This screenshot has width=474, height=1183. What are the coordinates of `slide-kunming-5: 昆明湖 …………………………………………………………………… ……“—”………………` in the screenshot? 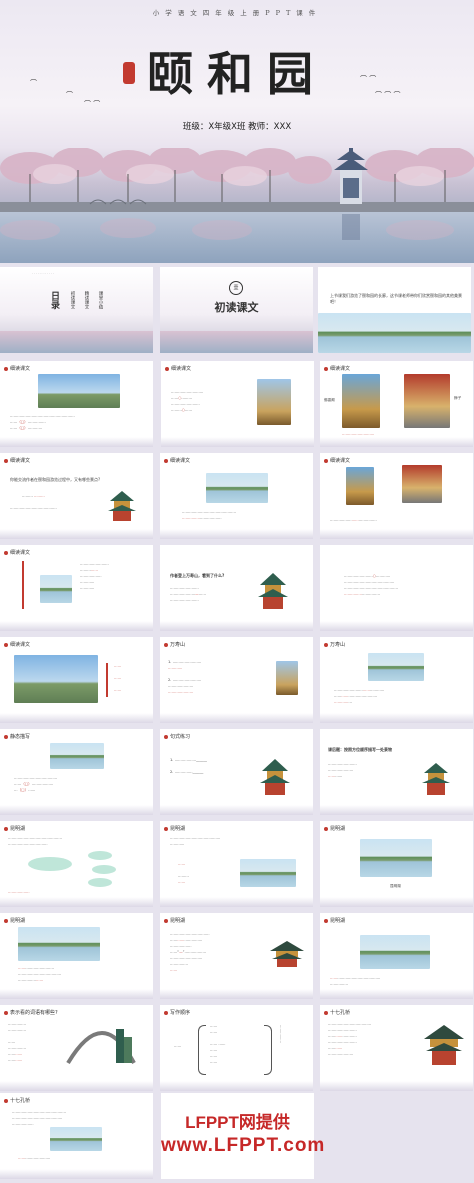 It's located at (236, 956).